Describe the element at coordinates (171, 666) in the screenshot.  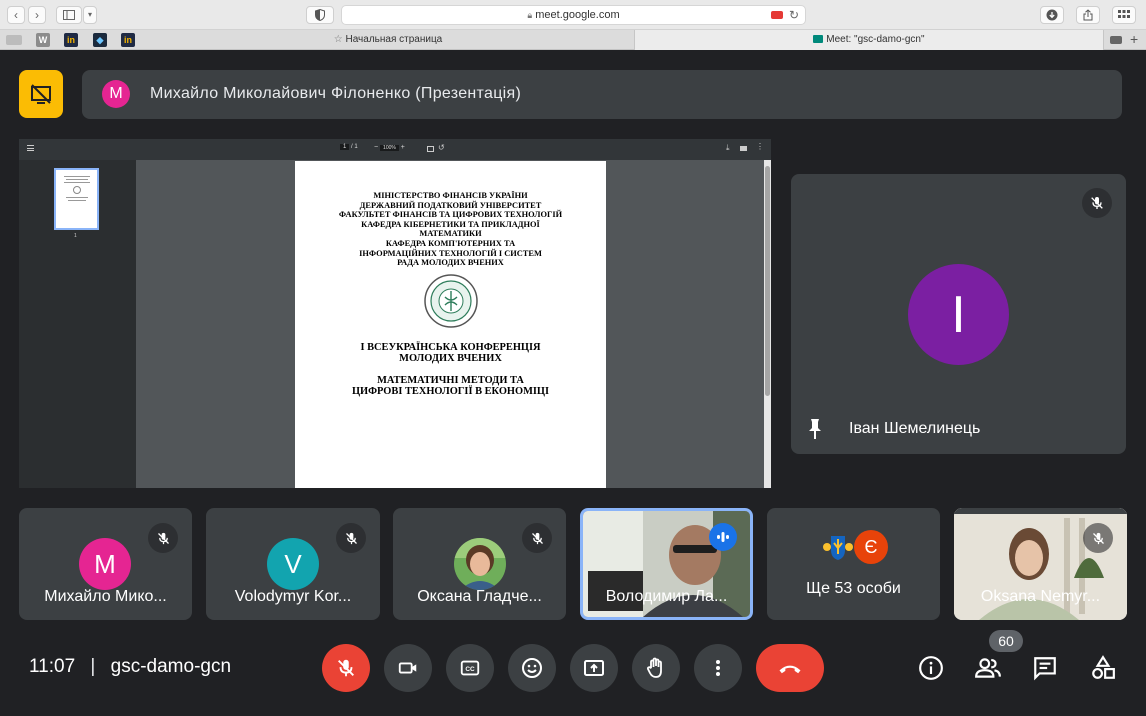
I see `meeting-code: gsc-damo-gcn` at that location.